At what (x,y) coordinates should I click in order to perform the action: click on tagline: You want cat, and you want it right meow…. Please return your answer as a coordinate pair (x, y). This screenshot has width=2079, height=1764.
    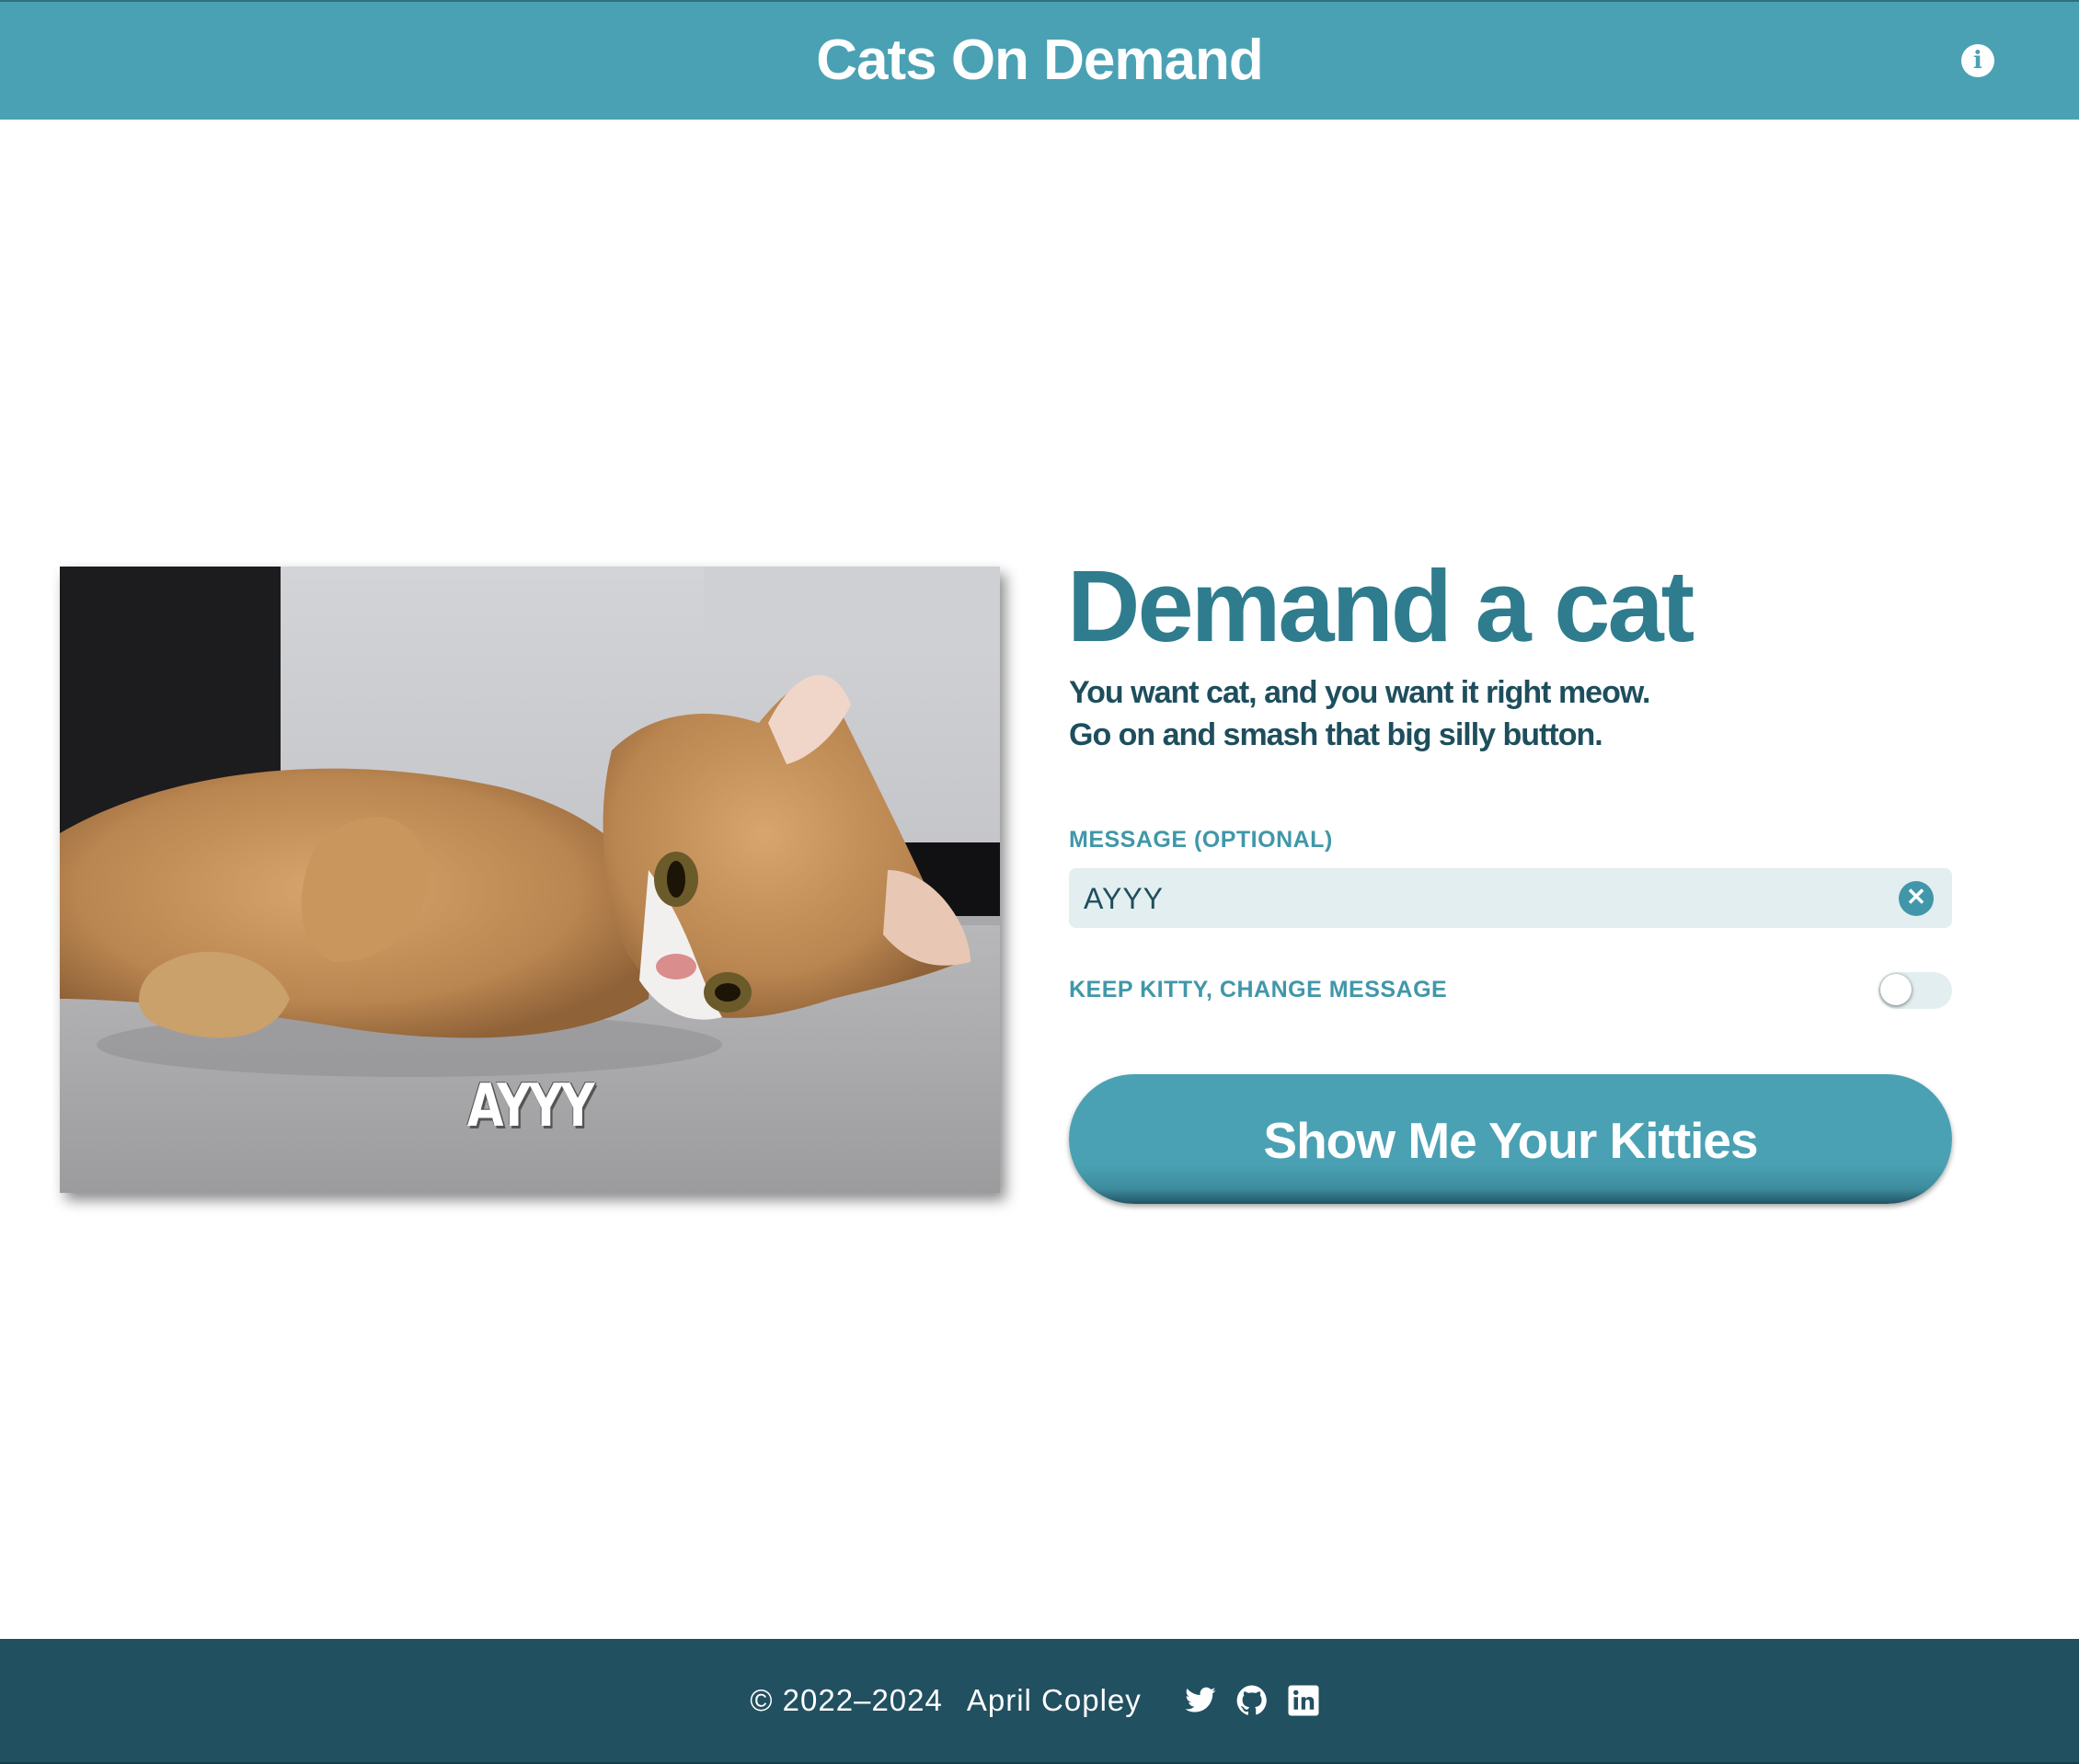
    Looking at the image, I should click on (1483, 713).